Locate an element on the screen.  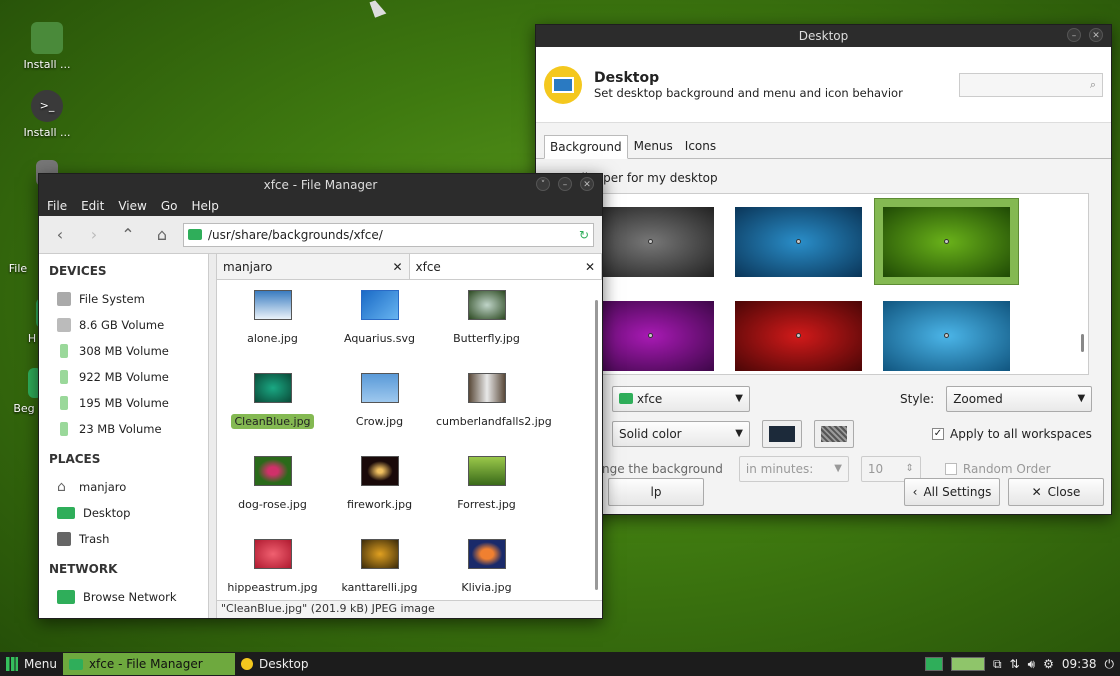
sidebar-item-volume: 922 MB Volume is located at coordinates (123, 377).